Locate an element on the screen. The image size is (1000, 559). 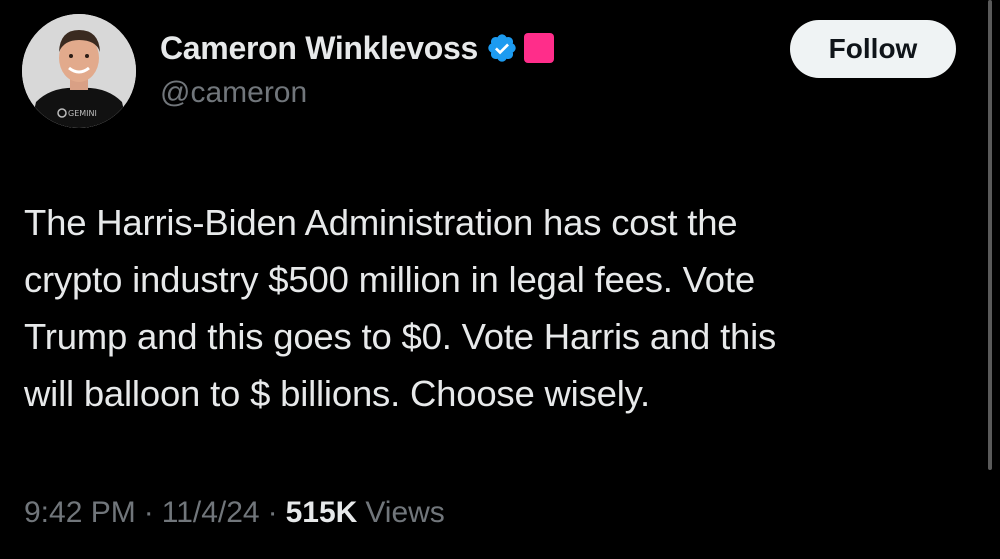
name-row: Cameron Winklevoss is located at coordinates (357, 48).